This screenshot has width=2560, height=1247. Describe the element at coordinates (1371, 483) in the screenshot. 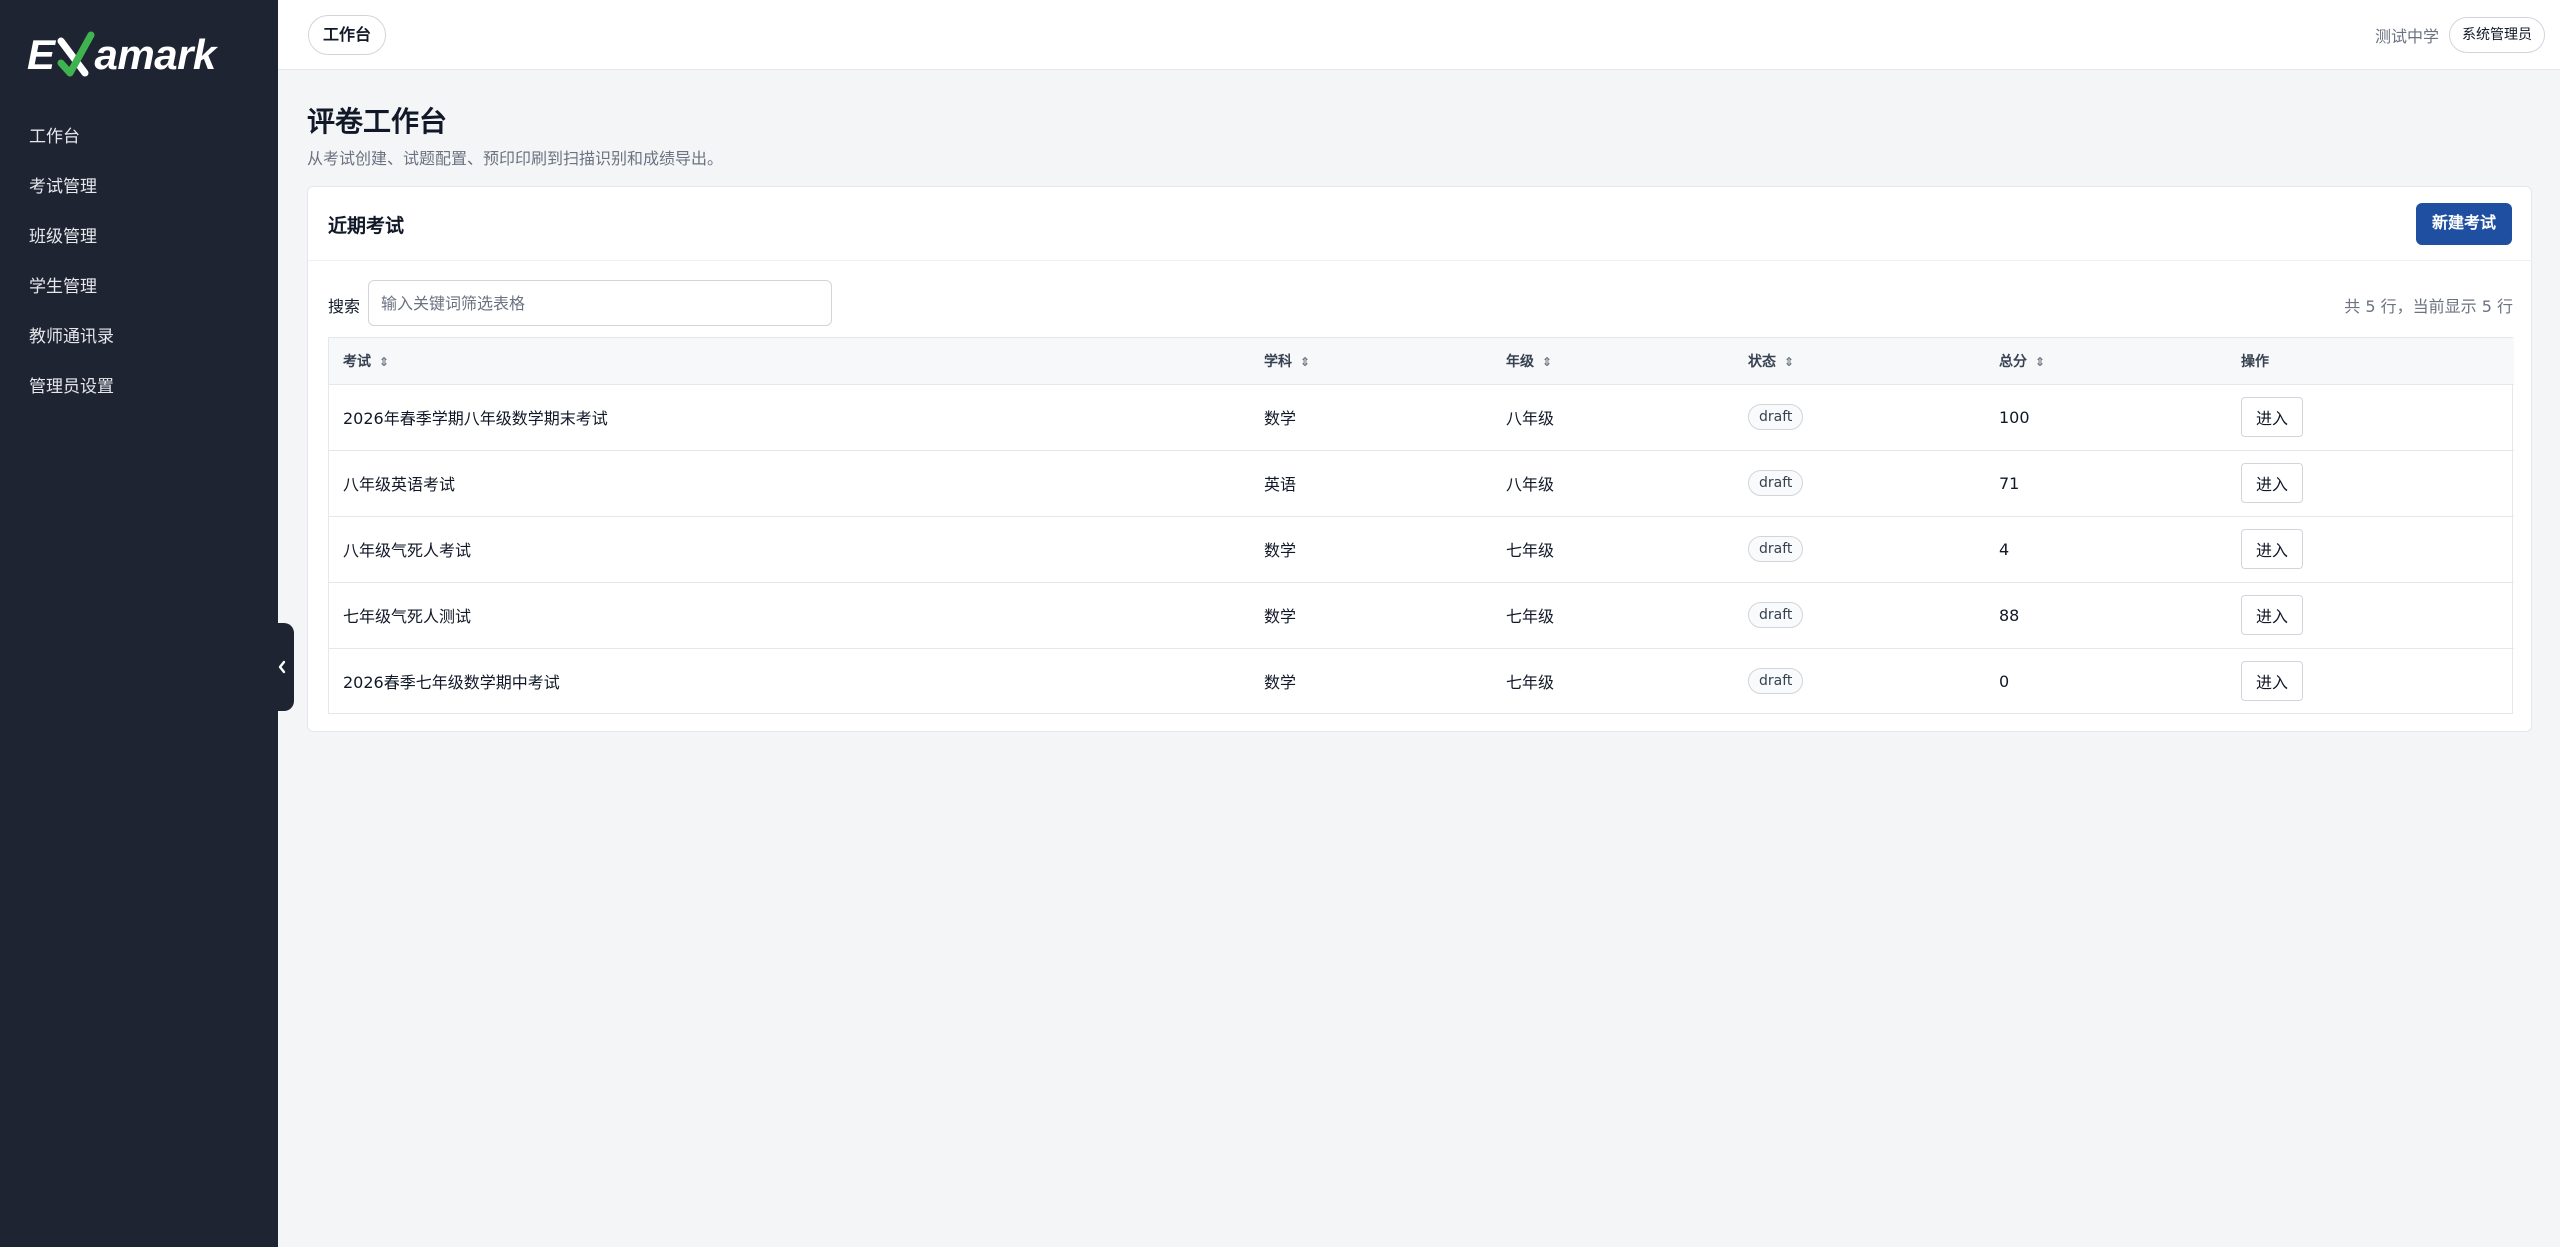

I see `cell-subject: 英语` at that location.